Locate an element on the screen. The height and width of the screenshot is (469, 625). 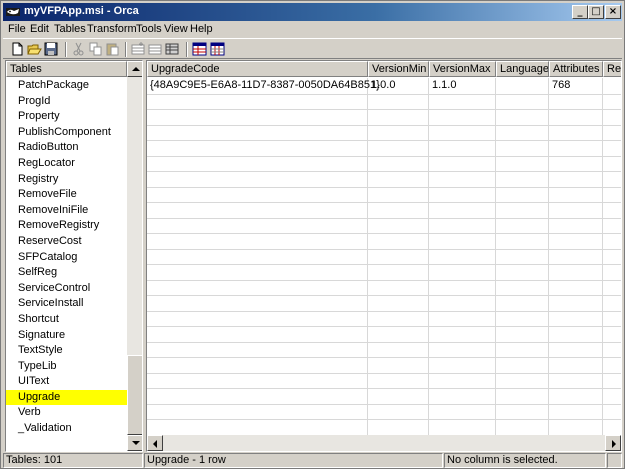
menu-tools: Tools is located at coordinates (149, 29).